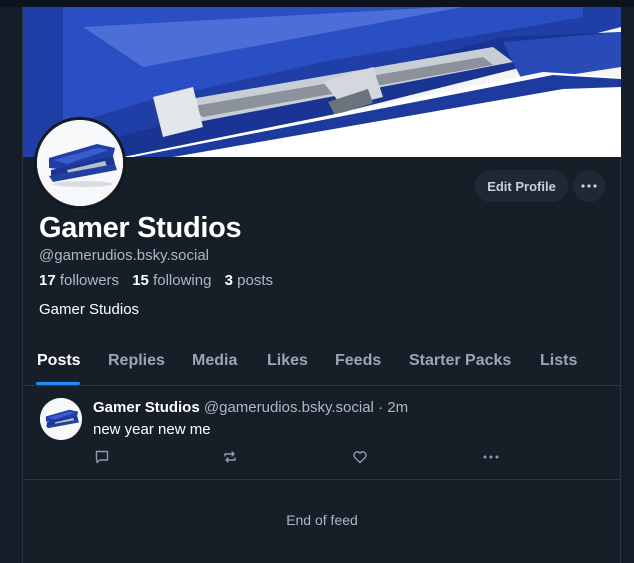 Image resolution: width=634 pixels, height=563 pixels. Describe the element at coordinates (460, 361) in the screenshot. I see `tab-starter-packs: Starter Packs` at that location.